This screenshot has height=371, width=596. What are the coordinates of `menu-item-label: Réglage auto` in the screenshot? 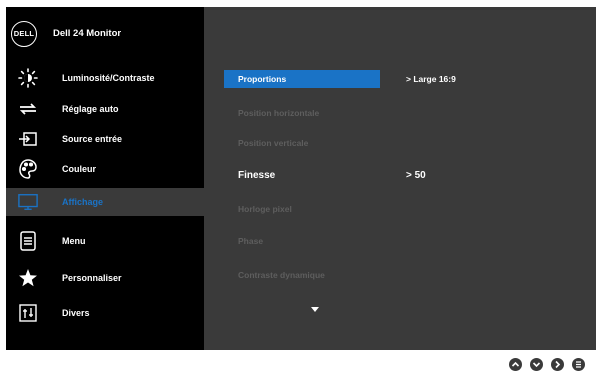 It's located at (90, 109).